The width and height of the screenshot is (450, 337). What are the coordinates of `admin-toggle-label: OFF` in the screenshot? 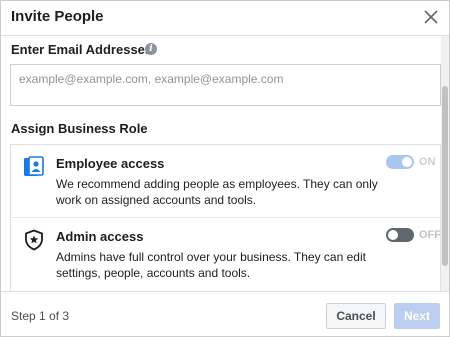 It's located at (430, 235).